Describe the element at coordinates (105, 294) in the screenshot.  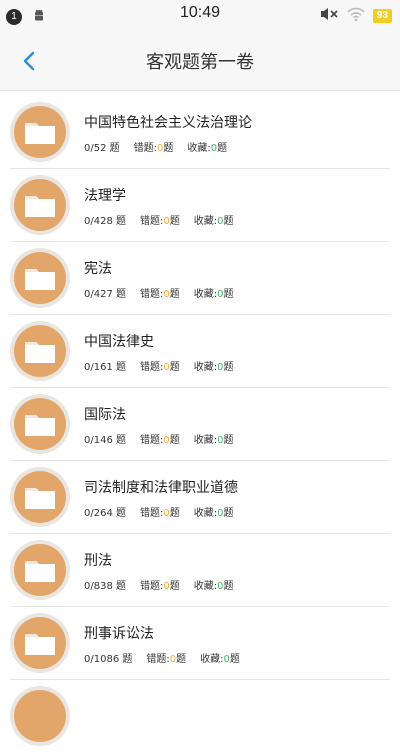
I see `question-count: 0/427 题` at that location.